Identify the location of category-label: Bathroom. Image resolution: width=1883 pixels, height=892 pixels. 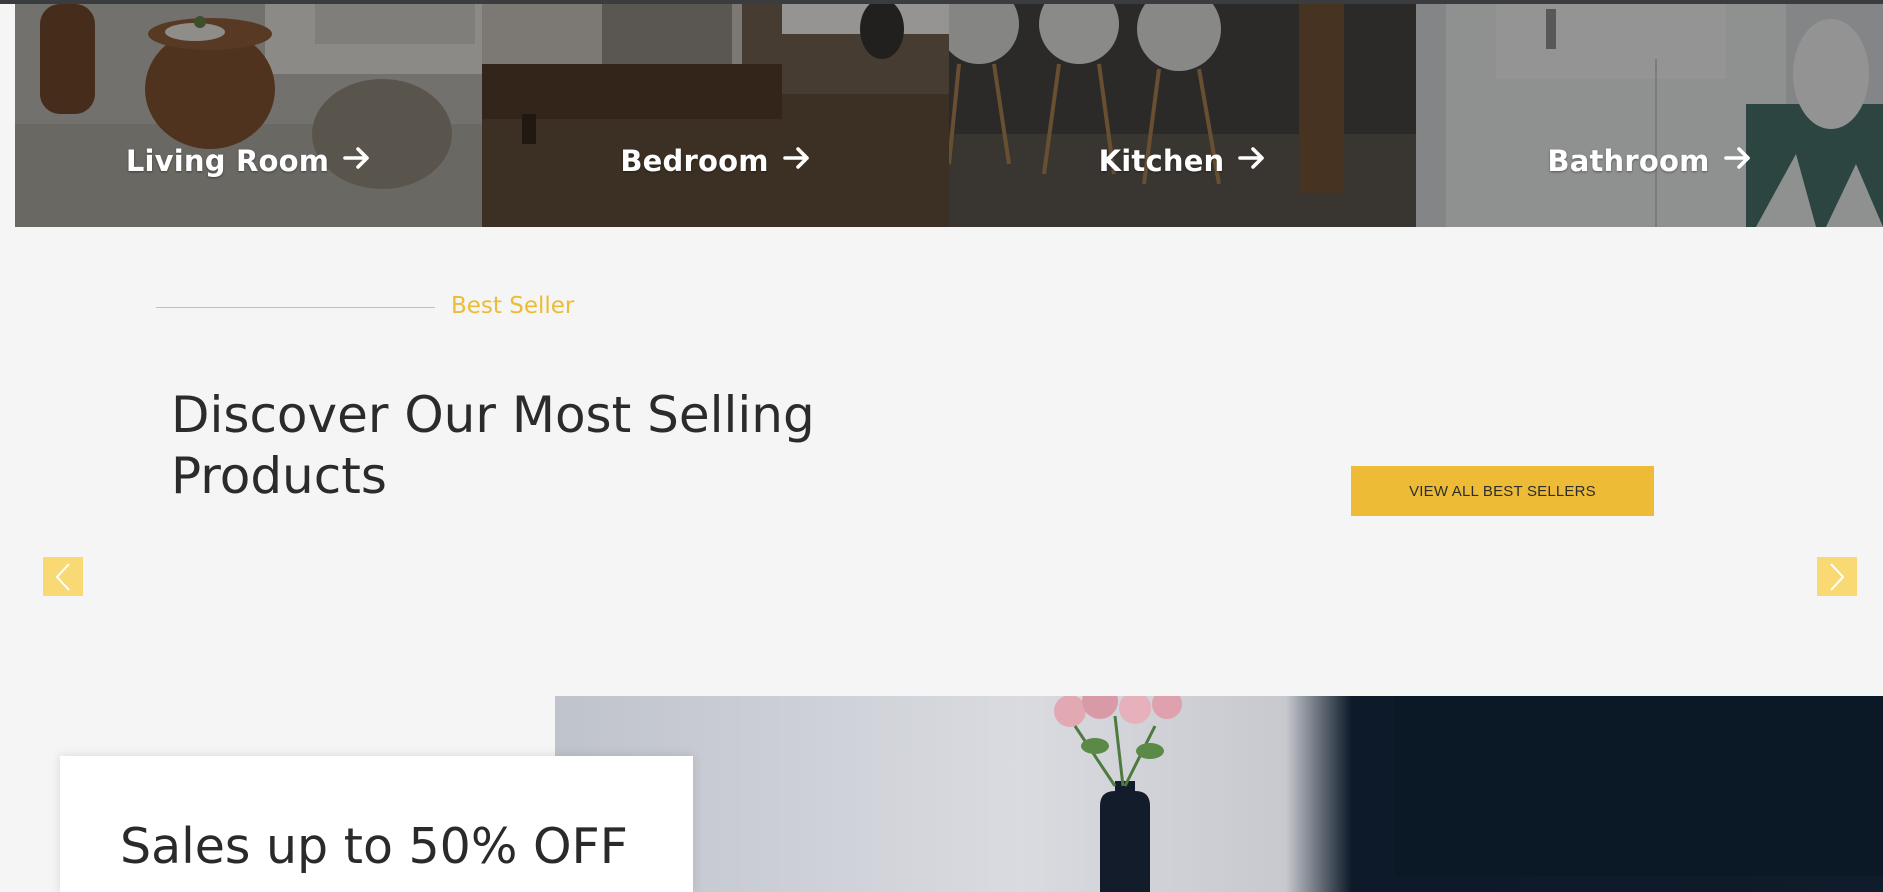
(1649, 162).